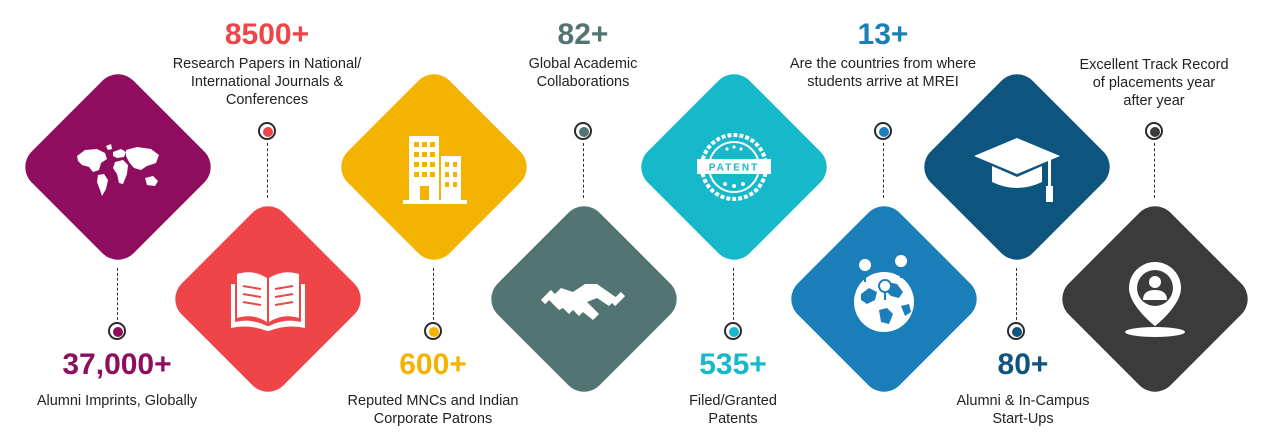 The height and width of the screenshot is (443, 1280). I want to click on stat-label: Filed/Granted Patents, so click(733, 410).